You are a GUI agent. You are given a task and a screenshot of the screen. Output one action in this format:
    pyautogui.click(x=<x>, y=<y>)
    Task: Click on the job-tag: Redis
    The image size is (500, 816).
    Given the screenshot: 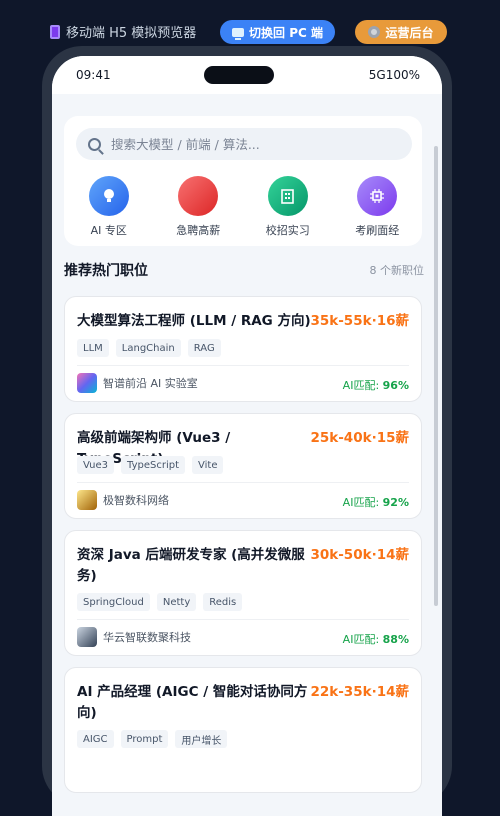 What is the action you would take?
    pyautogui.click(x=223, y=602)
    